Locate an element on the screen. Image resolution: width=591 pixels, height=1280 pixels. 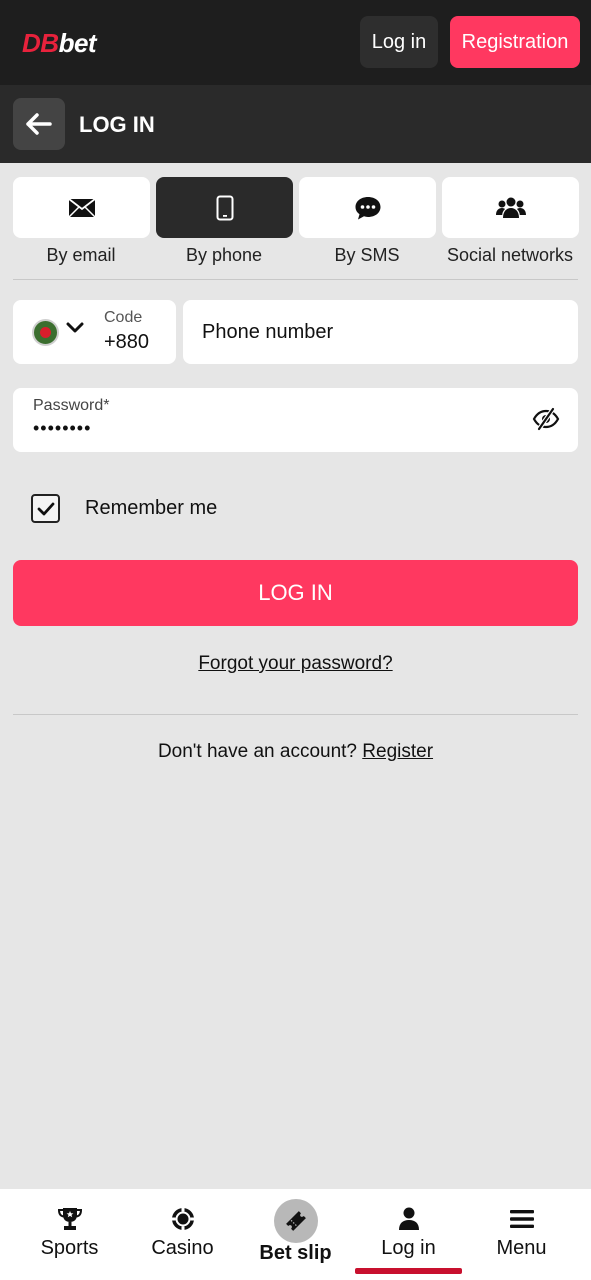
arrow-left-icon is located at coordinates (39, 124).